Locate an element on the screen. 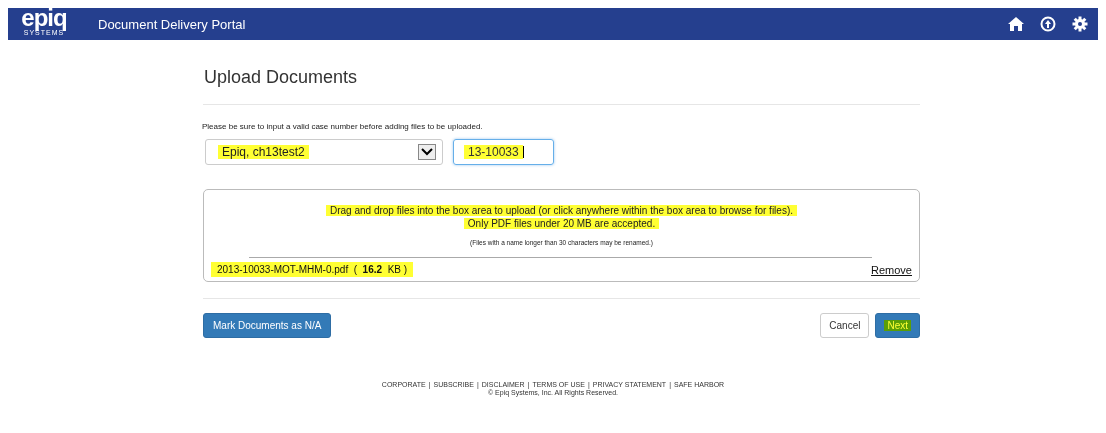 The width and height of the screenshot is (1106, 433). remove-link: Remove is located at coordinates (891, 269).